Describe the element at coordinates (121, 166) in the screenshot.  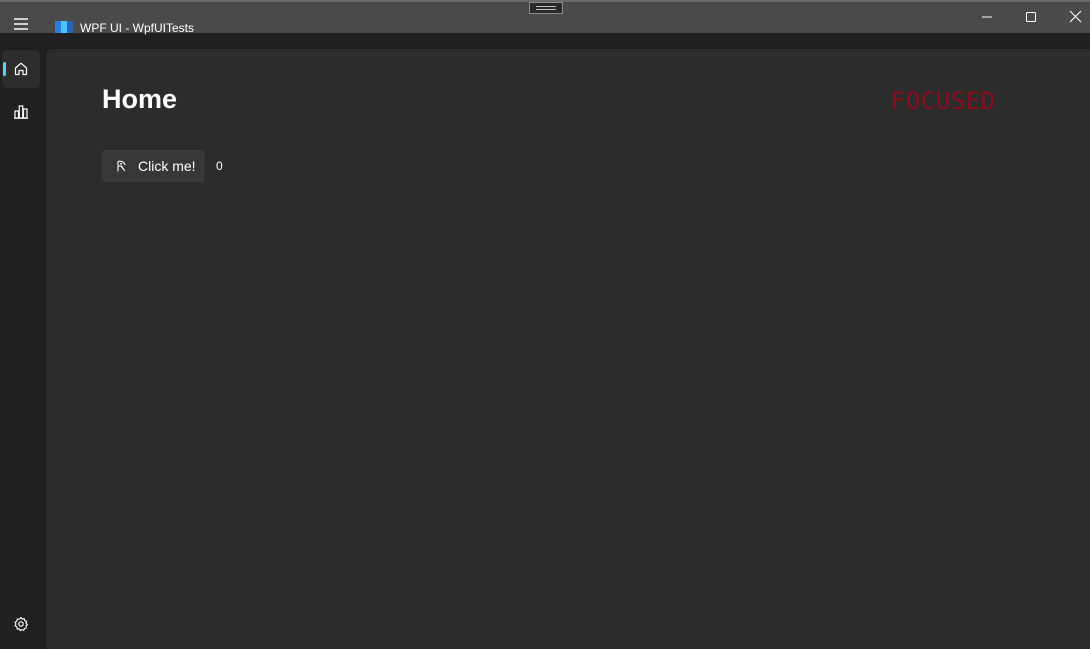
I see `fluent-icon` at that location.